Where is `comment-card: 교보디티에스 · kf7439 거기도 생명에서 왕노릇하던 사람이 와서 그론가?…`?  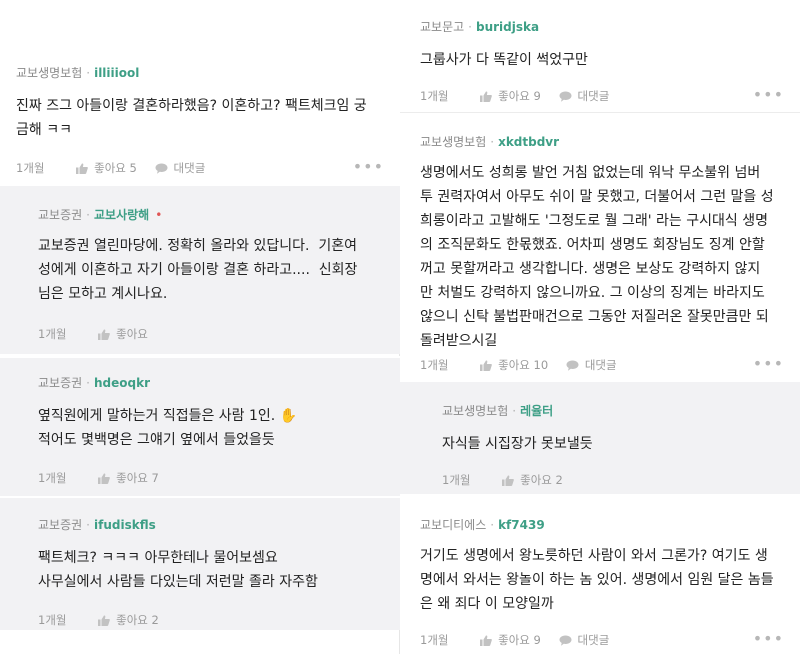 comment-card: 교보디티에스 · kf7439 거기도 생명에서 왕노릇하던 사람이 와서 그론가?… is located at coordinates (600, 574).